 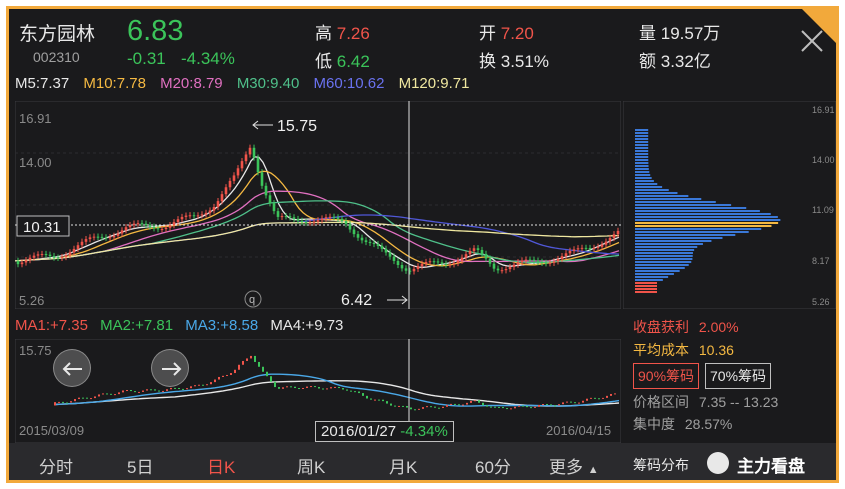 What do you see at coordinates (170, 368) in the screenshot?
I see `scroll-right-button` at bounding box center [170, 368].